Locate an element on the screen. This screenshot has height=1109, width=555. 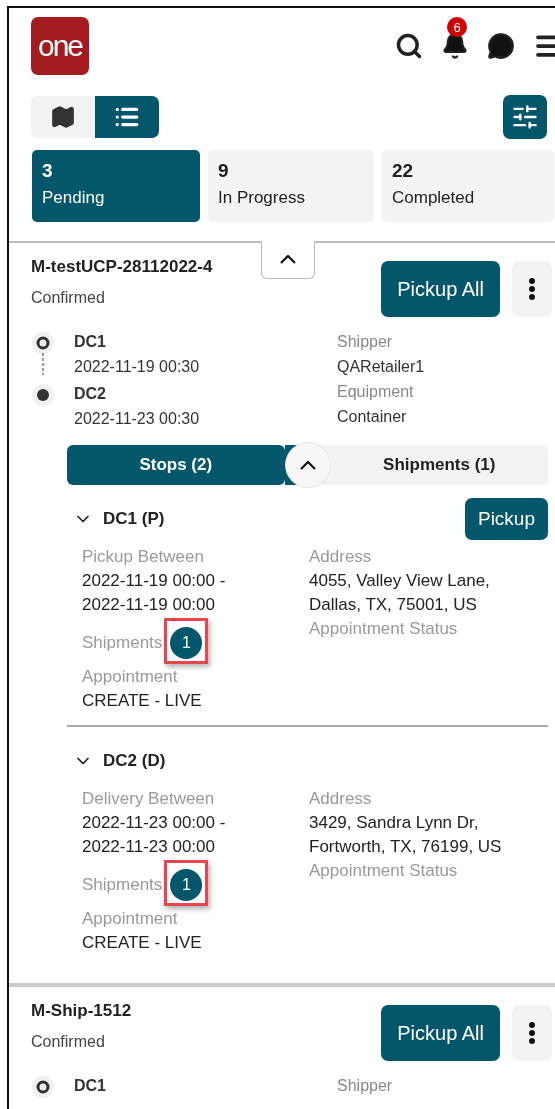
detail-value: Container is located at coordinates (372, 417).